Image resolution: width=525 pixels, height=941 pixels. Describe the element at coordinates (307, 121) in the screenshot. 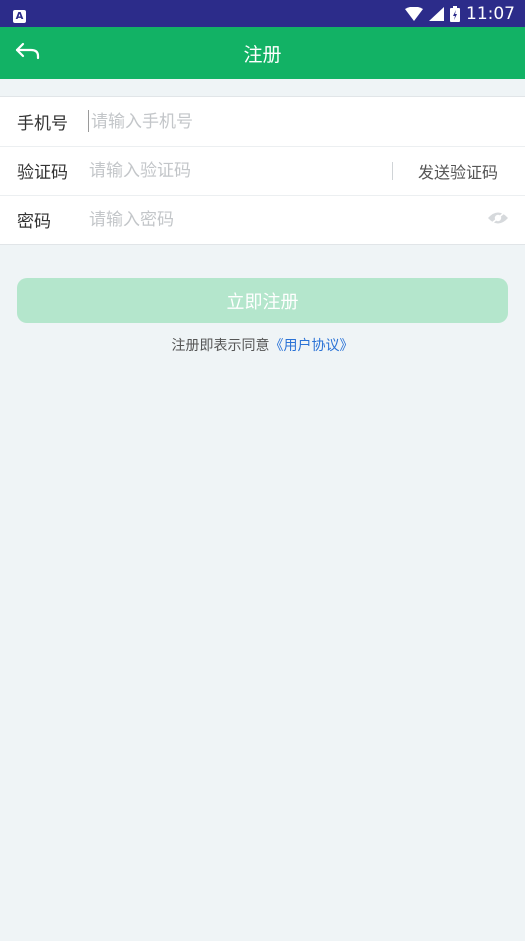

I see `phone-input` at that location.